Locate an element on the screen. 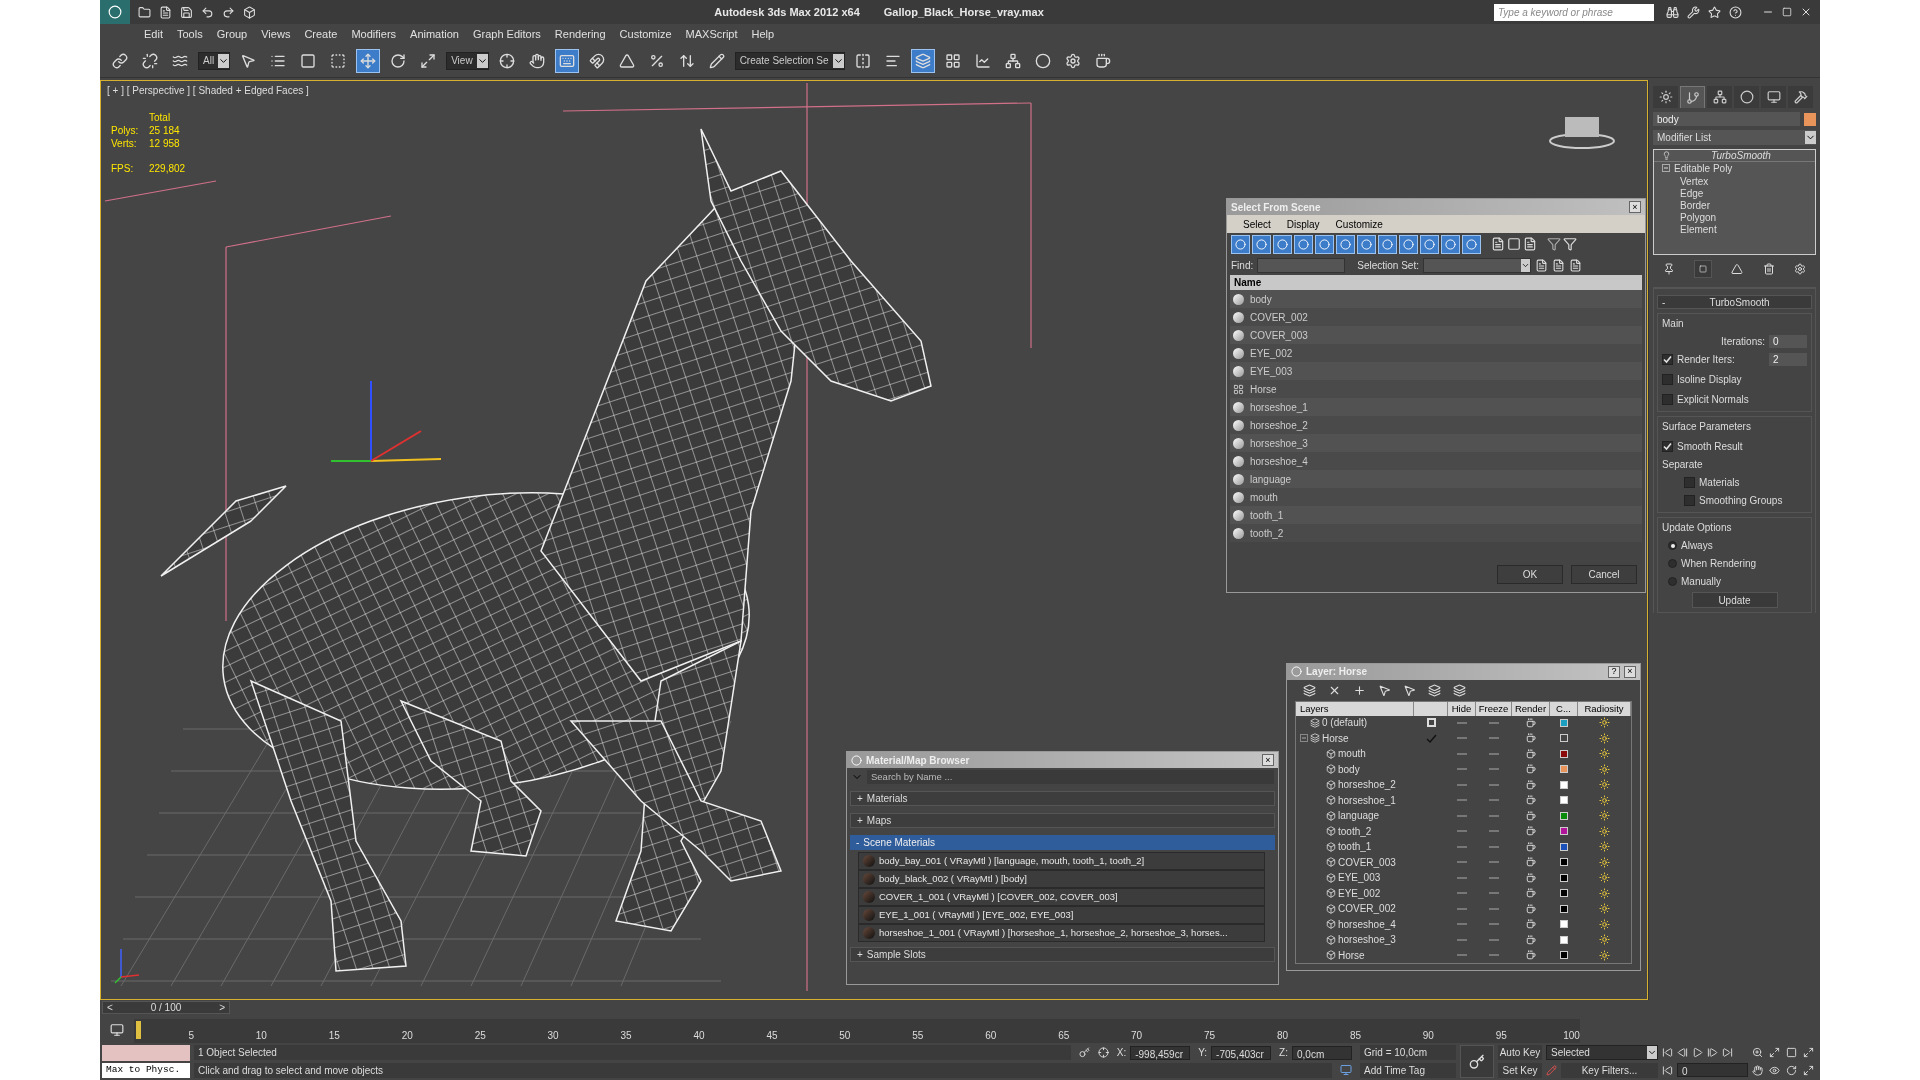  help-button: ? is located at coordinates (1614, 671).